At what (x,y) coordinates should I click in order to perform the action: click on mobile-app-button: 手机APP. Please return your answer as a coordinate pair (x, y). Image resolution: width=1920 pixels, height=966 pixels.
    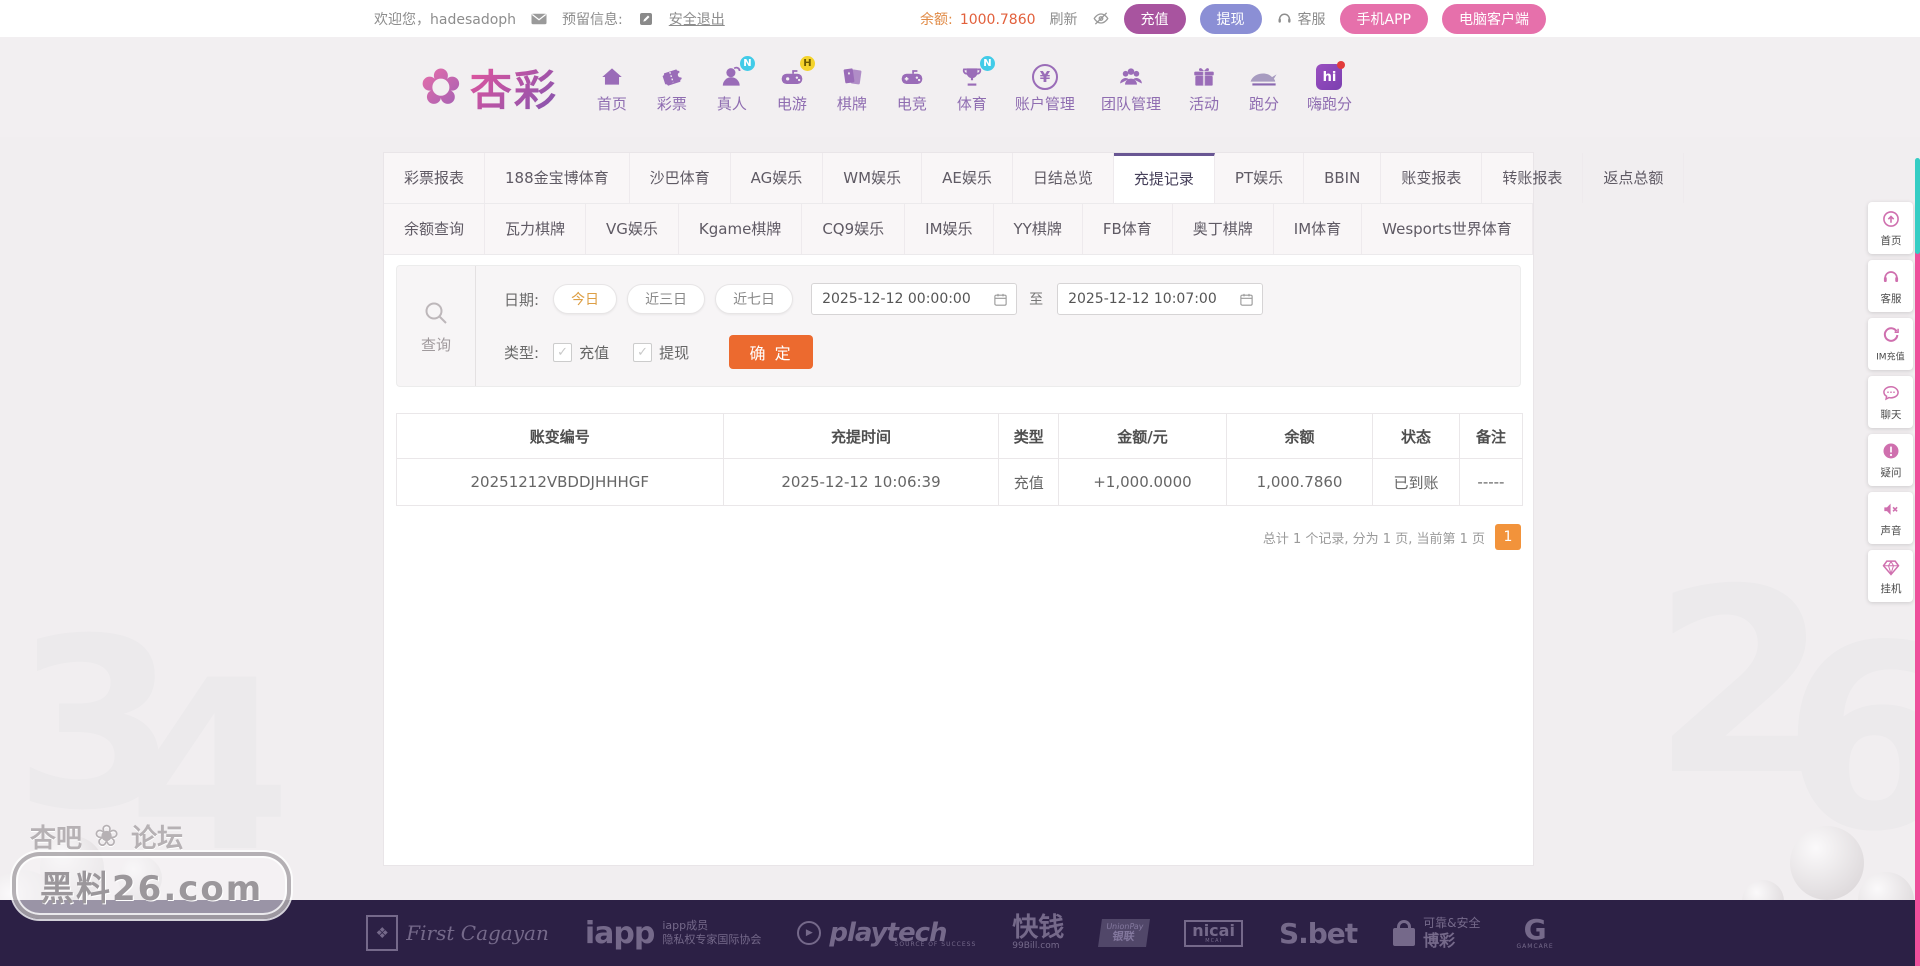
    Looking at the image, I should click on (1383, 18).